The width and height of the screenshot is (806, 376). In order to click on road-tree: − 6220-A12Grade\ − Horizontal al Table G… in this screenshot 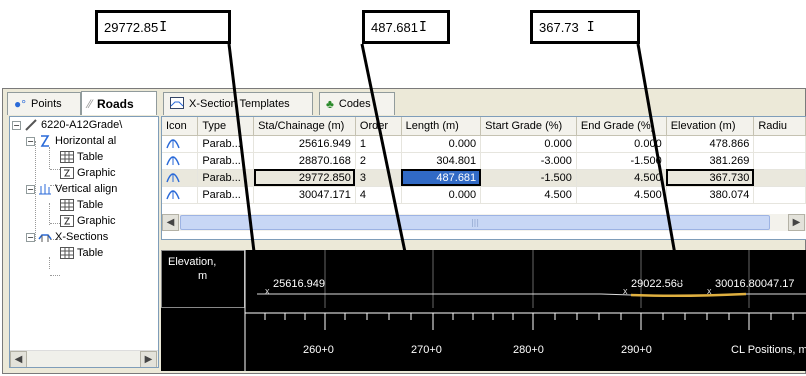, I will do `click(84, 242)`.